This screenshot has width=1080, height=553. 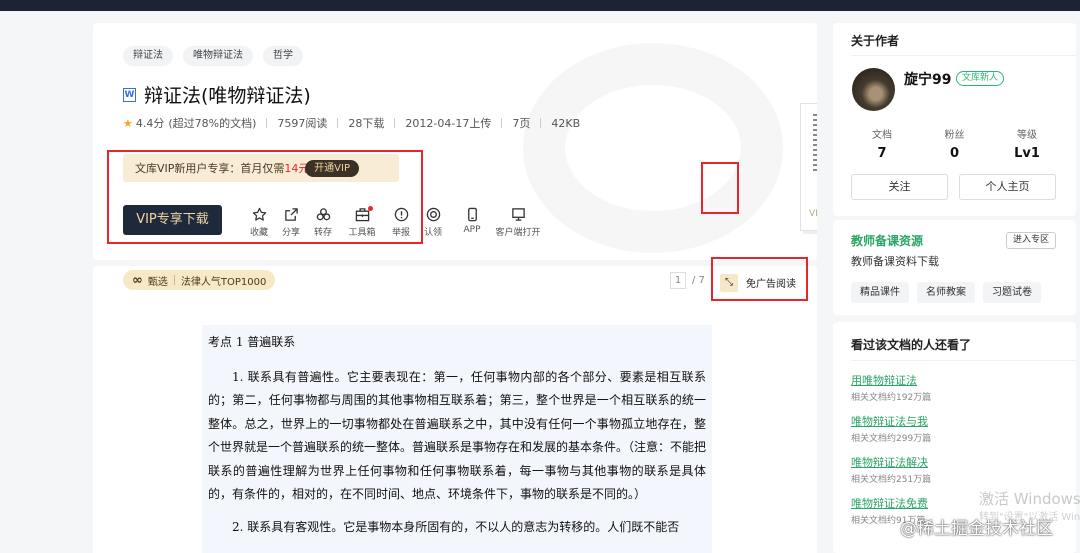 I want to click on doc-tag: 哲学, so click(x=283, y=56).